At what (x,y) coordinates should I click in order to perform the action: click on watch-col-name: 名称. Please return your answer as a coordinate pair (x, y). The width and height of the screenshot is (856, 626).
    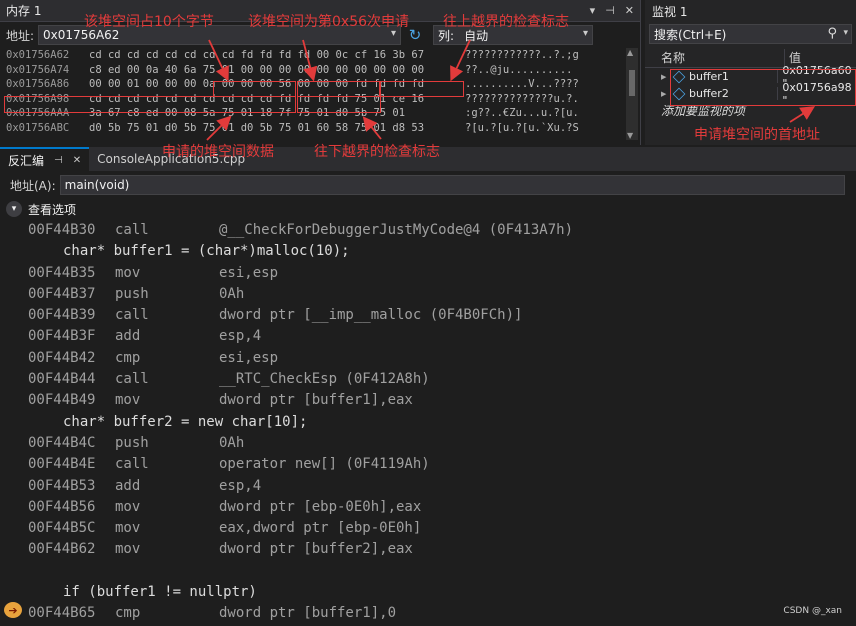
    Looking at the image, I should click on (715, 57).